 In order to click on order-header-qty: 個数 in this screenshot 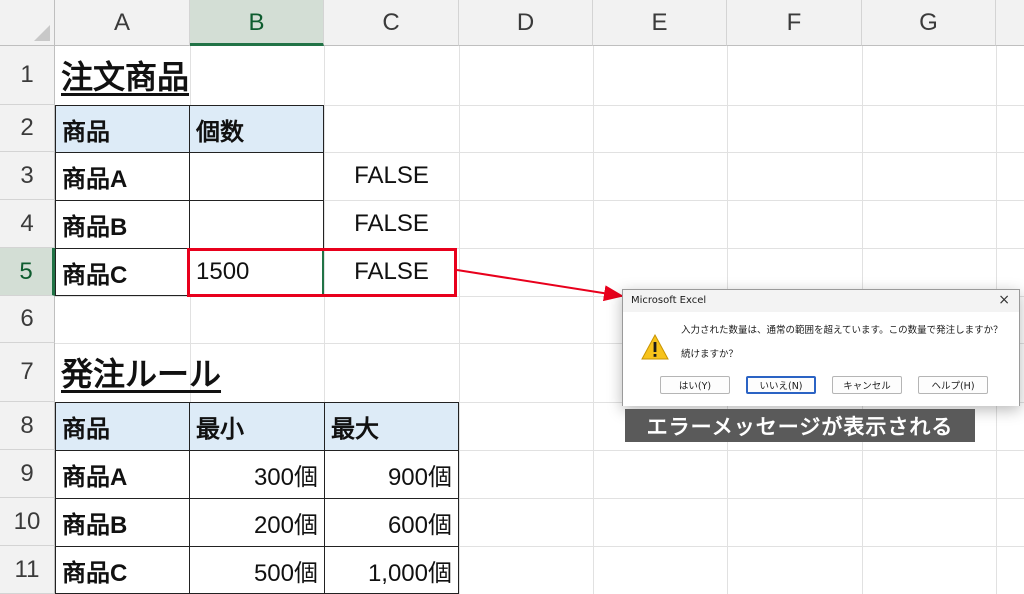, I will do `click(256, 129)`.